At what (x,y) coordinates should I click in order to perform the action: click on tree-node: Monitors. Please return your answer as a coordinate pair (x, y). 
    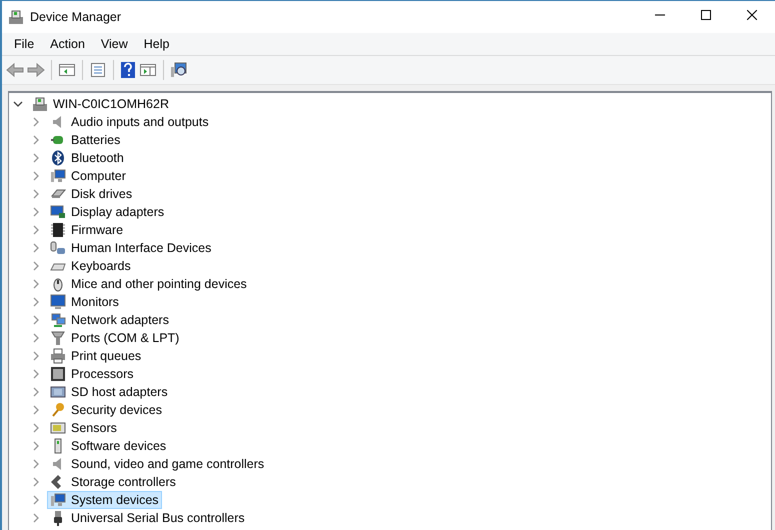
    Looking at the image, I should click on (84, 302).